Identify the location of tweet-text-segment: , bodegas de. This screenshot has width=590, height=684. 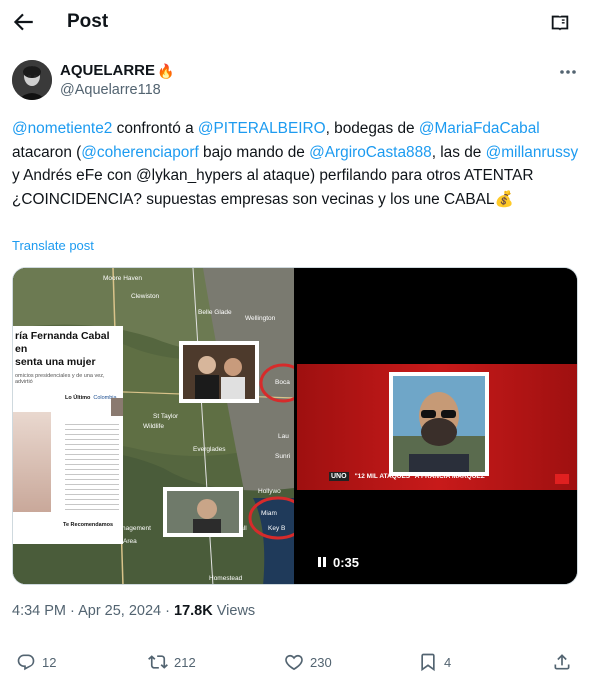
(372, 128).